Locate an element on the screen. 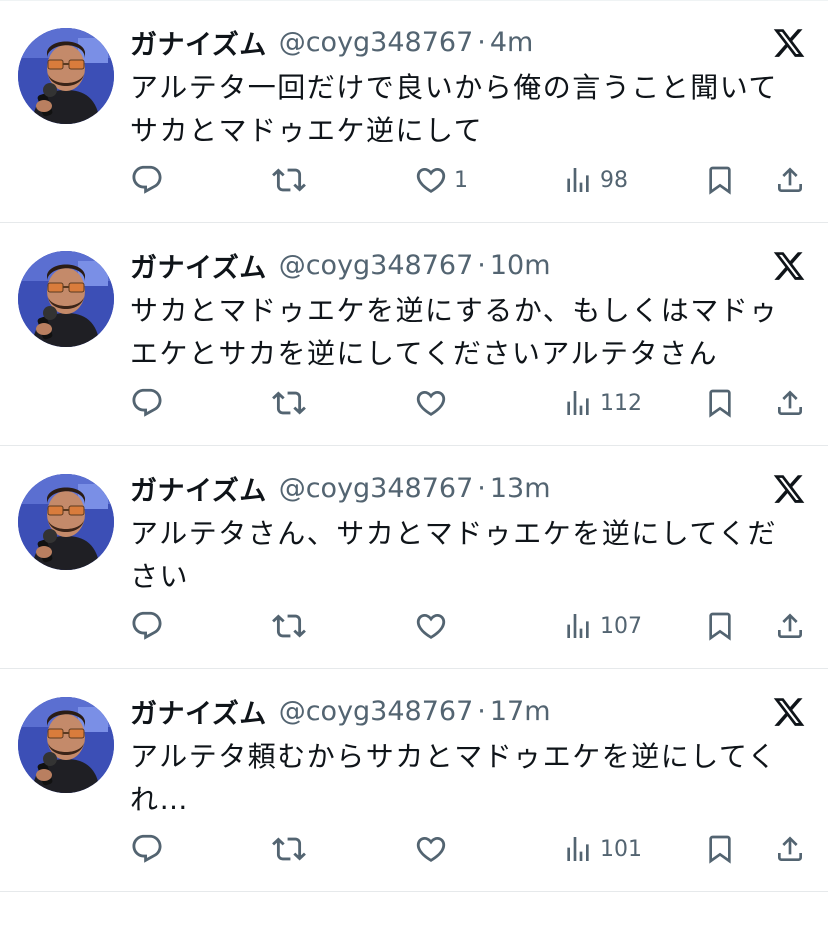 The image size is (828, 942). tweet-header: ガナイズム @coyg348767 · 17m is located at coordinates (340, 711).